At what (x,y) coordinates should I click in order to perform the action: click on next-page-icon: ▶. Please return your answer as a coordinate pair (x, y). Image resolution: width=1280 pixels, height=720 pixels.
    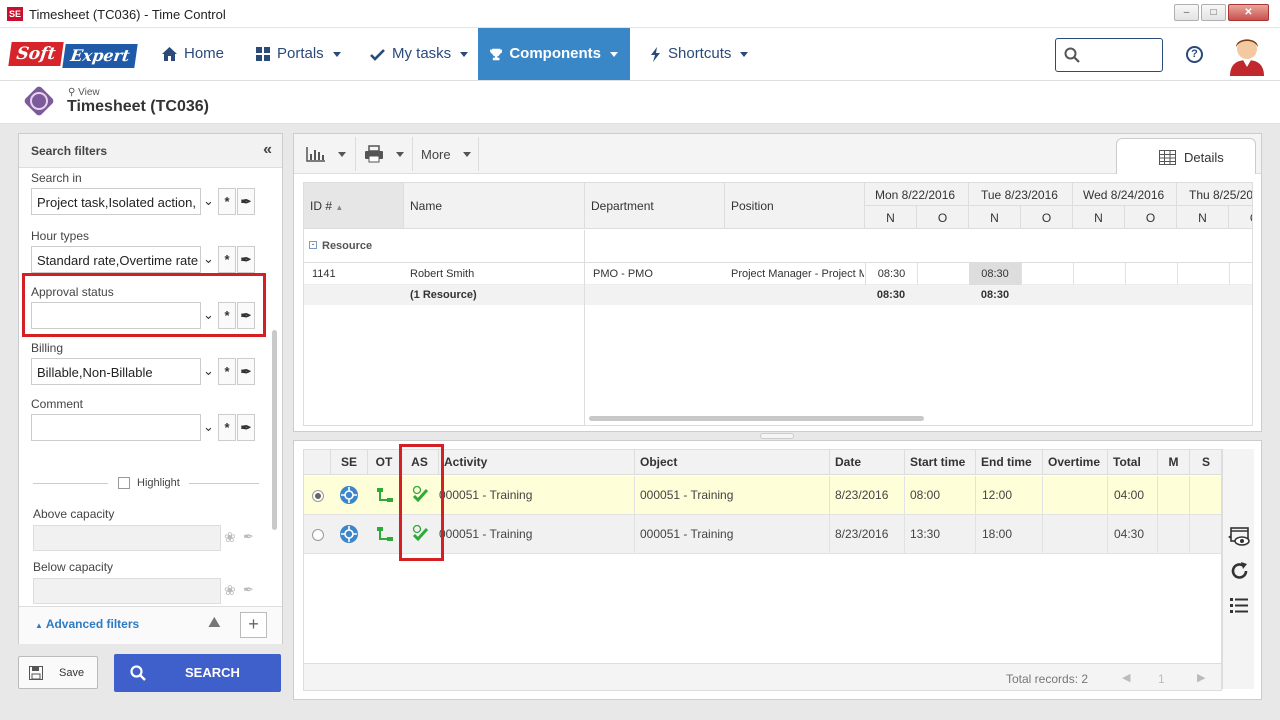
    Looking at the image, I should click on (1201, 677).